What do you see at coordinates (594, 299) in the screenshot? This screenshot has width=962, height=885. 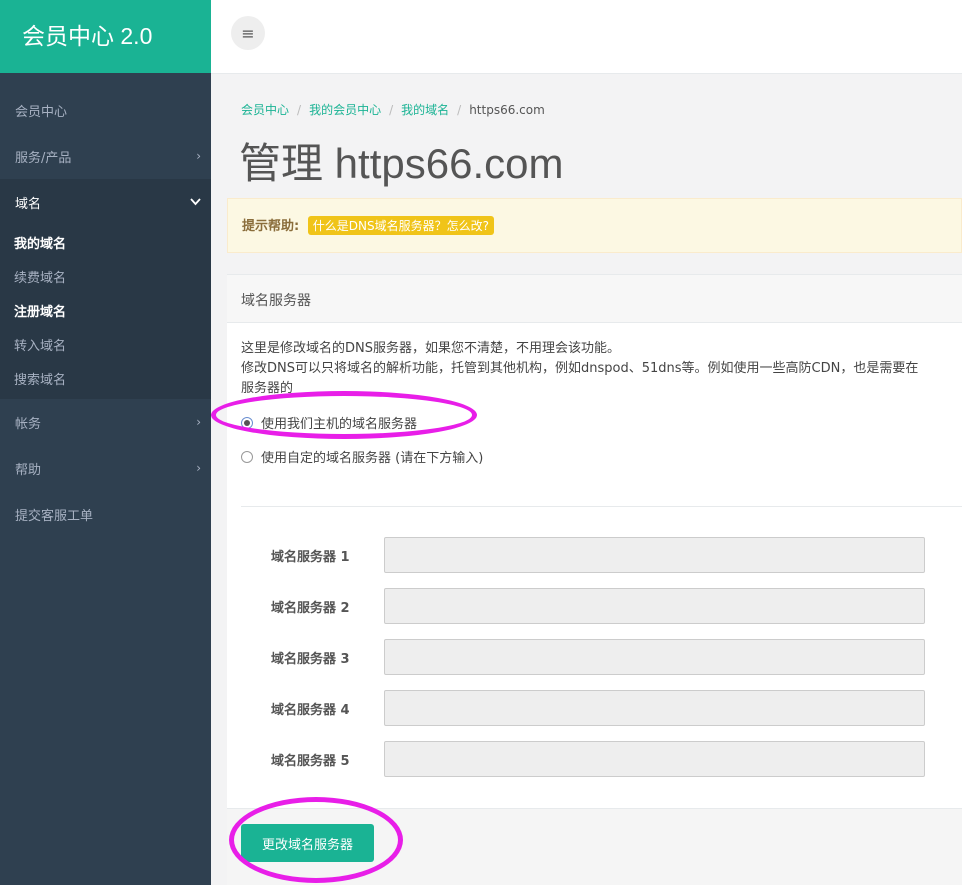 I see `panel-title: 域名服务器` at bounding box center [594, 299].